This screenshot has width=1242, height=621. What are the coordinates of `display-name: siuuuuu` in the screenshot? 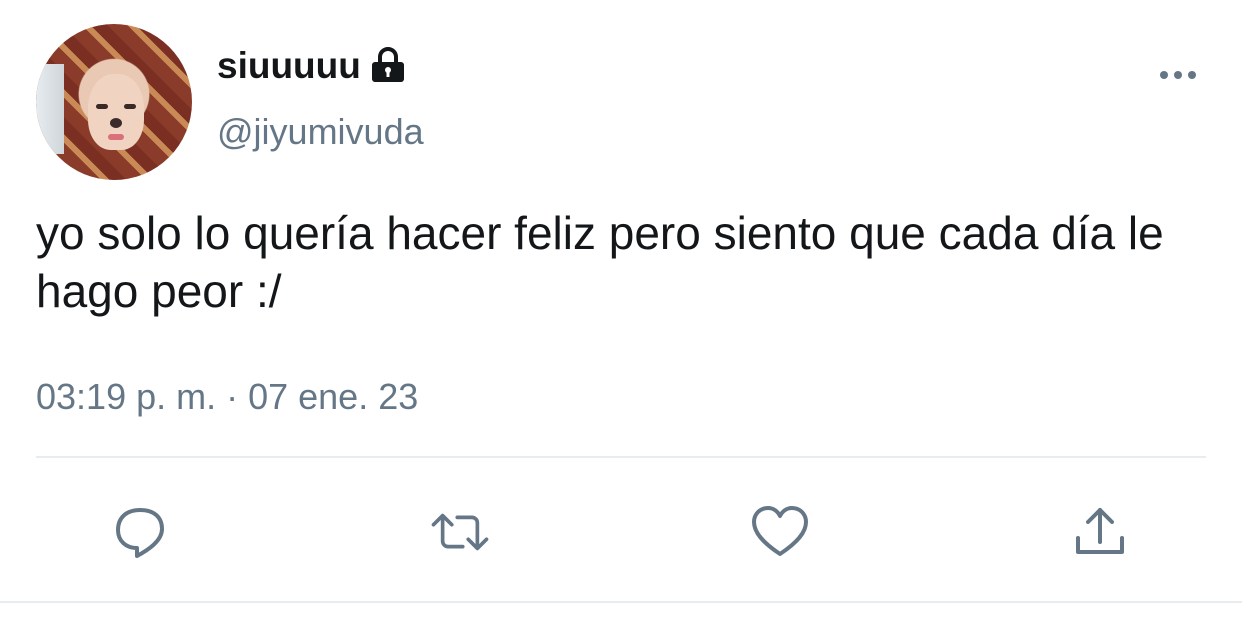 It's located at (289, 66).